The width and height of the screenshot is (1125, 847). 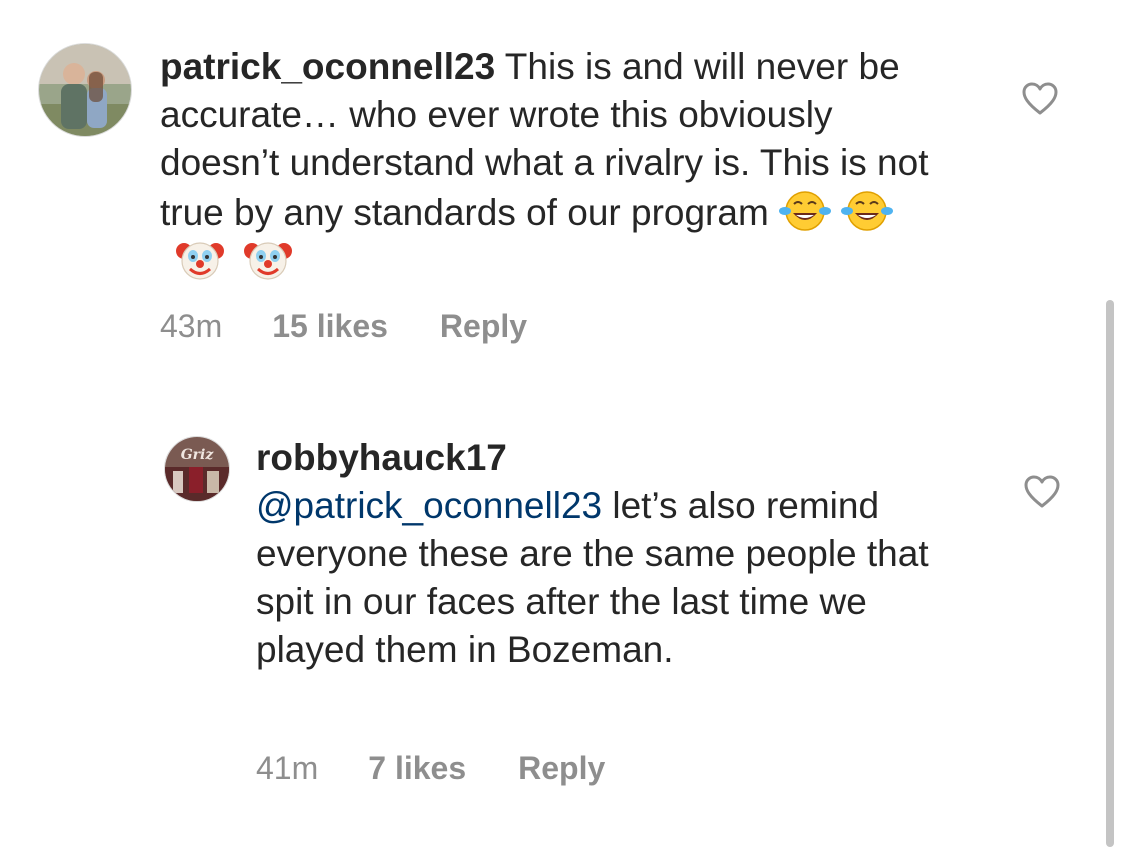 What do you see at coordinates (417, 768) in the screenshot?
I see `comment-likes: 7 likes` at bounding box center [417, 768].